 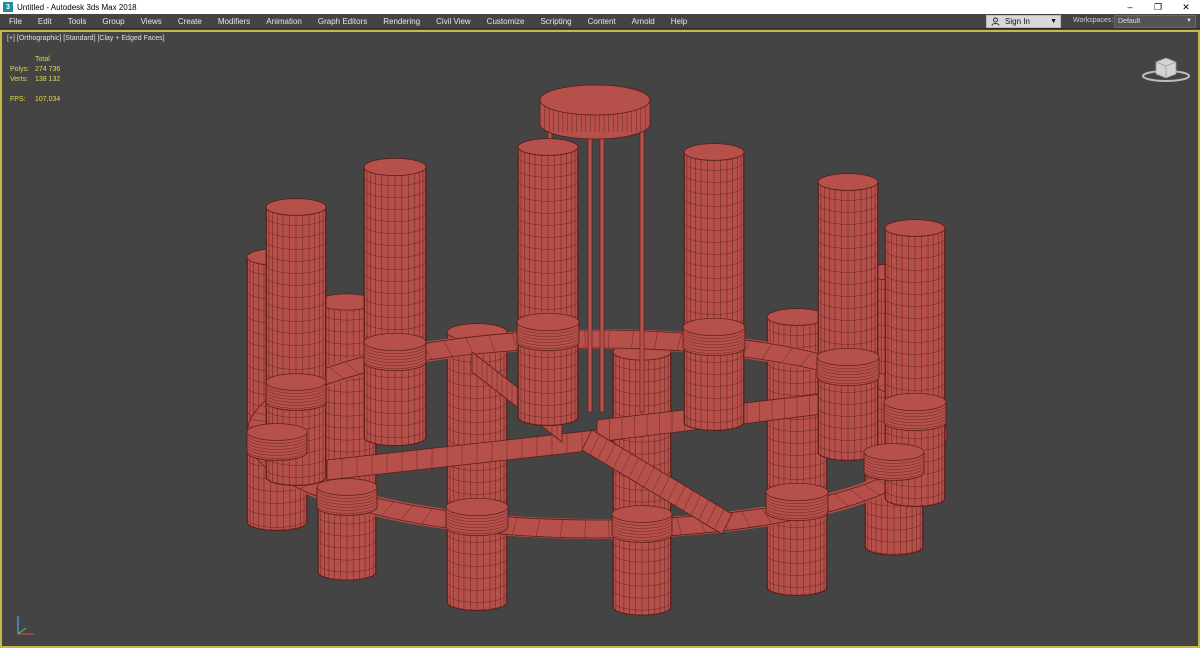 I want to click on menu-civil-view: Civil View, so click(x=453, y=21).